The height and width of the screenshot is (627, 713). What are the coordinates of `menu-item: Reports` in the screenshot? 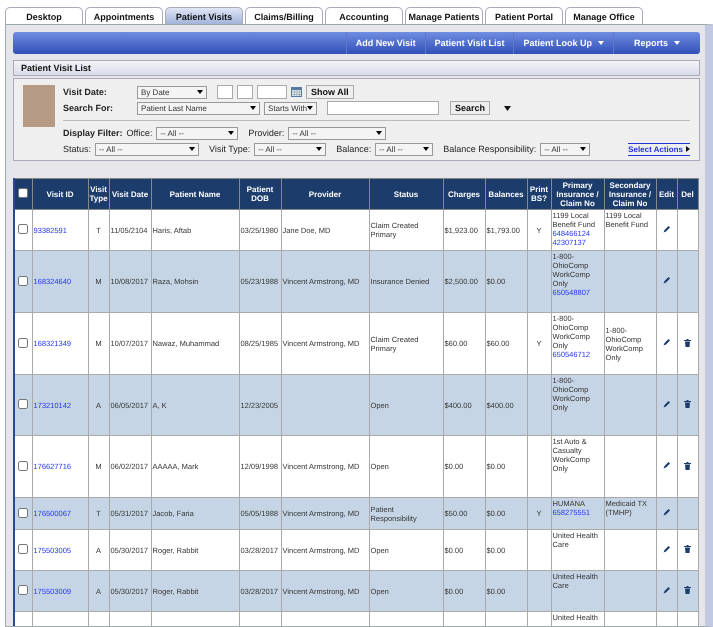 It's located at (656, 43).